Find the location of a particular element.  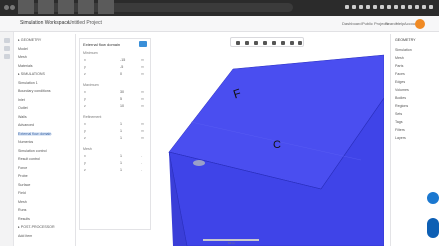

tree-item: External flow domain is located at coordinates (35, 133).